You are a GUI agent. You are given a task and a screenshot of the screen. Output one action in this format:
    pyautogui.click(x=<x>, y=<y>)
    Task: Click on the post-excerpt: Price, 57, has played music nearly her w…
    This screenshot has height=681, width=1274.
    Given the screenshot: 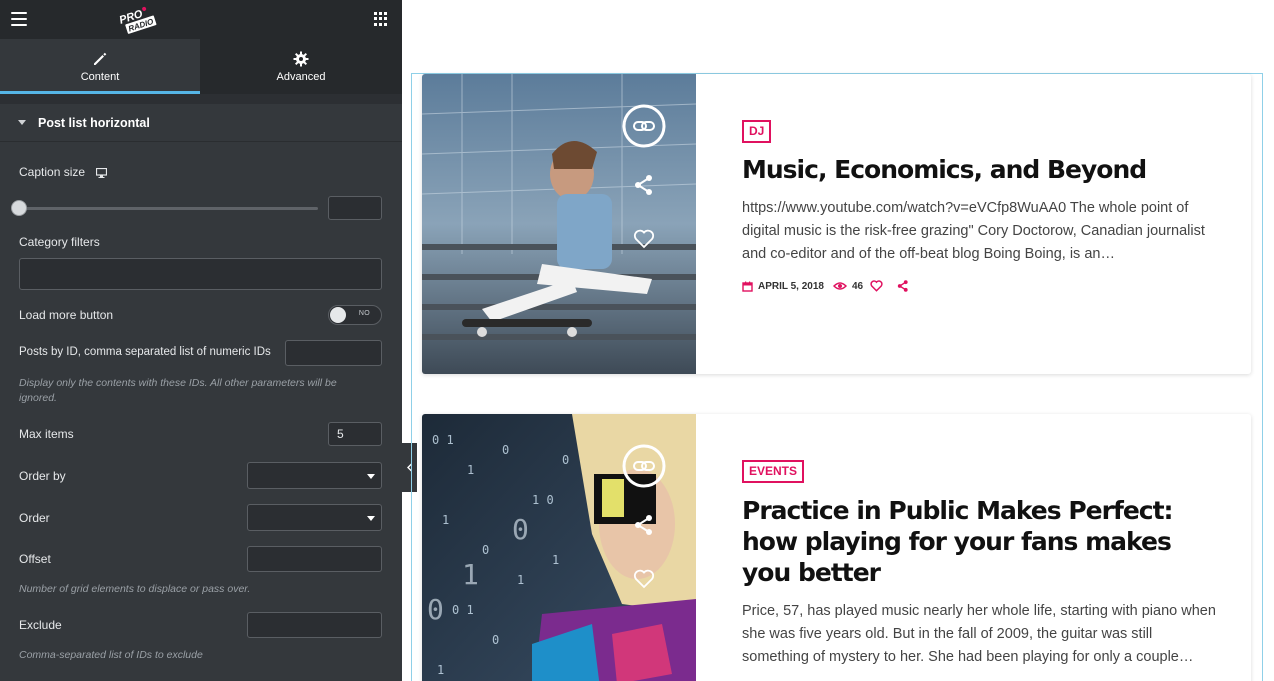 What is the action you would take?
    pyautogui.click(x=979, y=634)
    